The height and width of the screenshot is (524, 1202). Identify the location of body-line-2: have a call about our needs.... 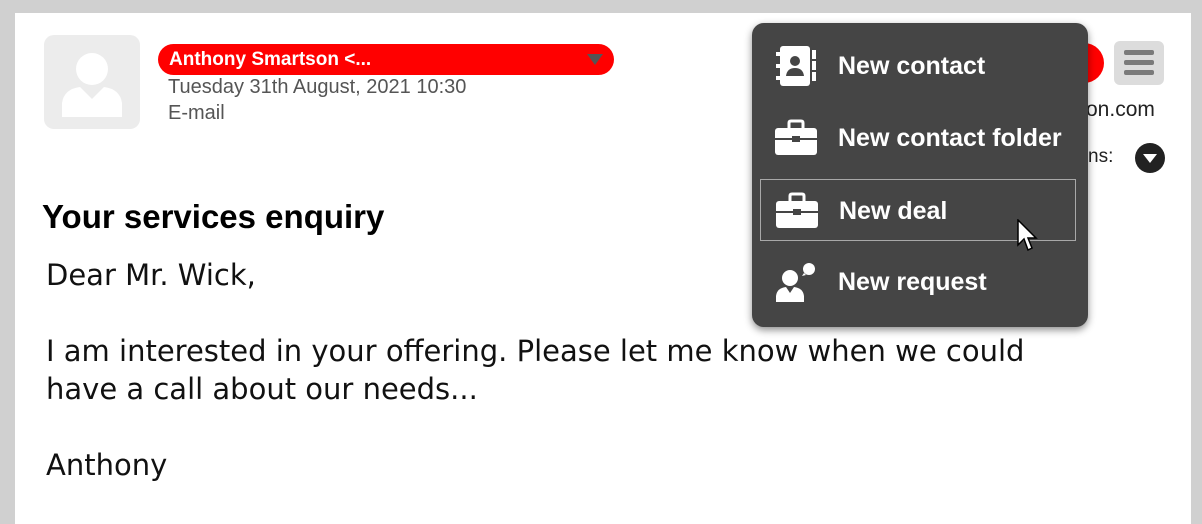
(262, 389).